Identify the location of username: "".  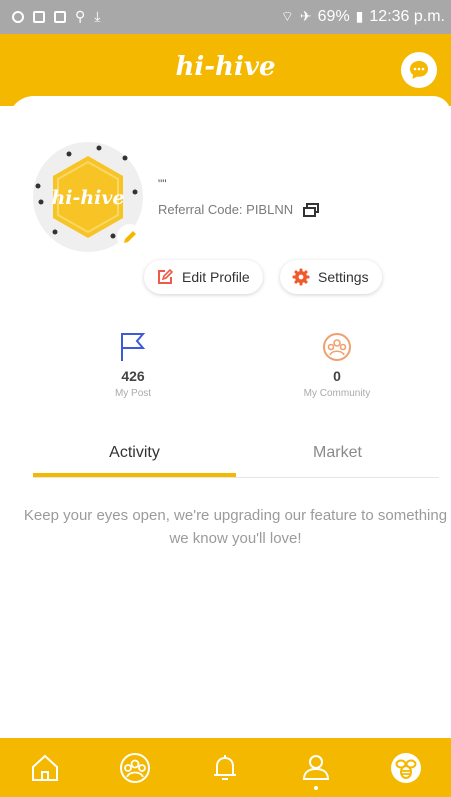
(162, 184).